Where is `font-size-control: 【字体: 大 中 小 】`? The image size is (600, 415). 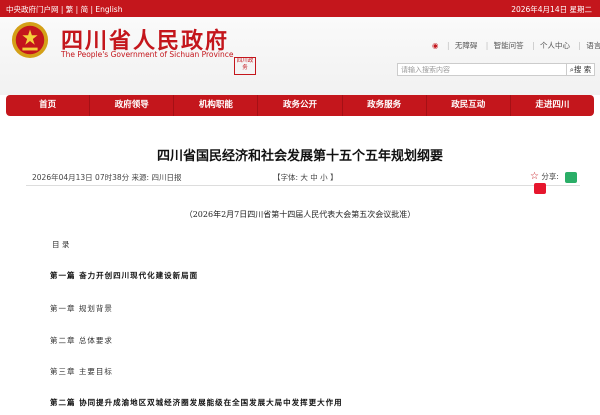
font-size-control: 【字体: 大 中 小 】 is located at coordinates (305, 177).